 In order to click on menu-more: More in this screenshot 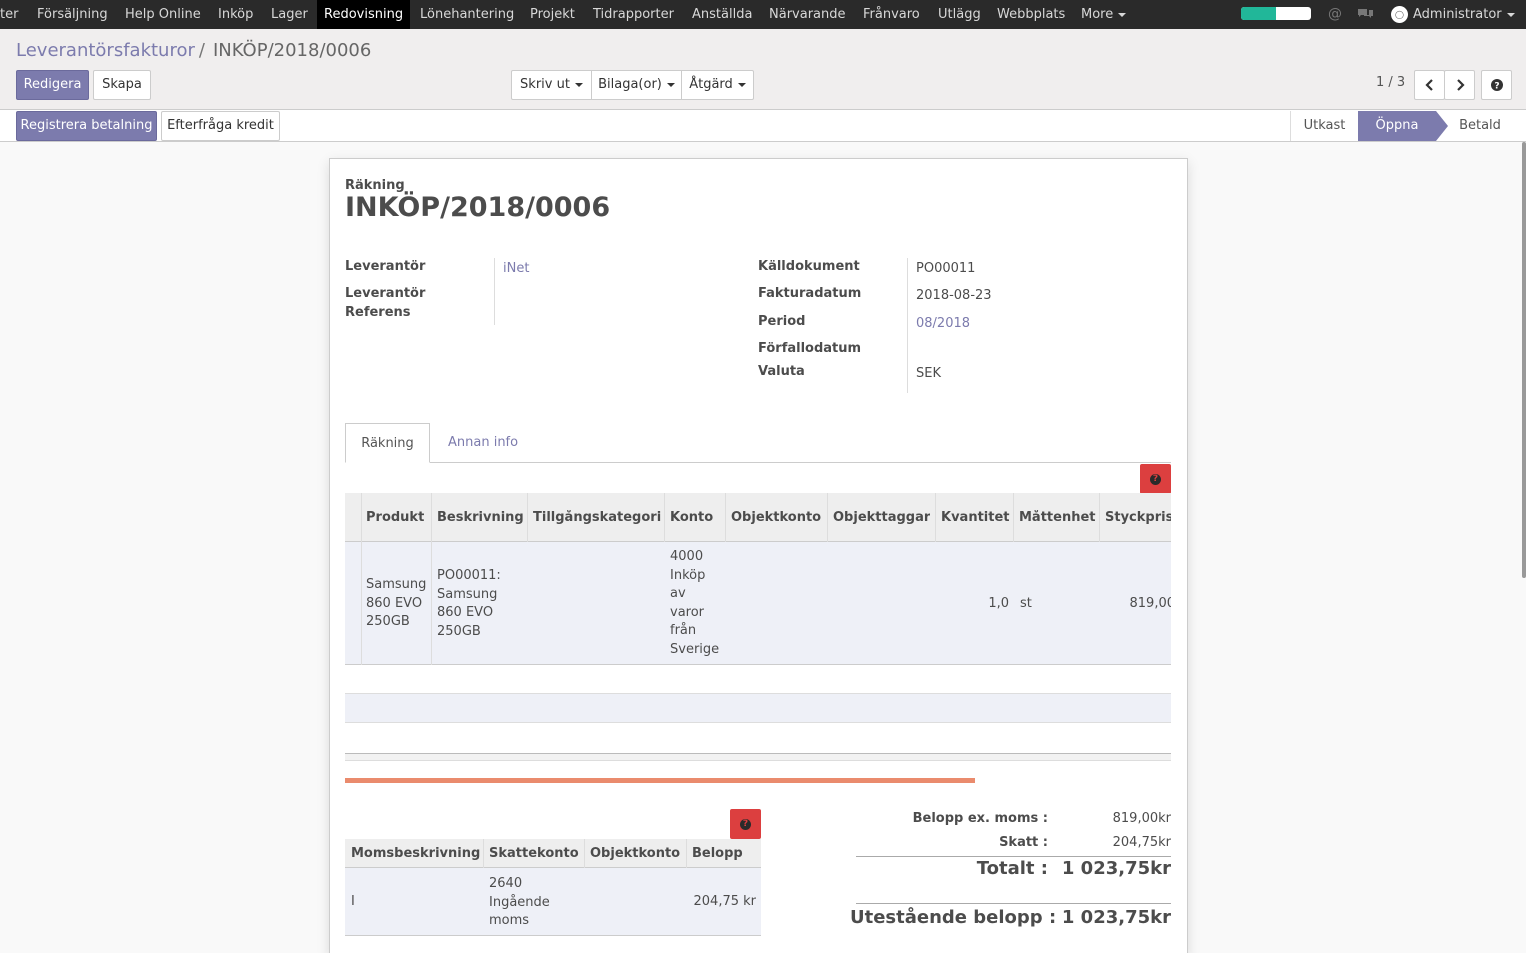, I will do `click(1104, 14)`.